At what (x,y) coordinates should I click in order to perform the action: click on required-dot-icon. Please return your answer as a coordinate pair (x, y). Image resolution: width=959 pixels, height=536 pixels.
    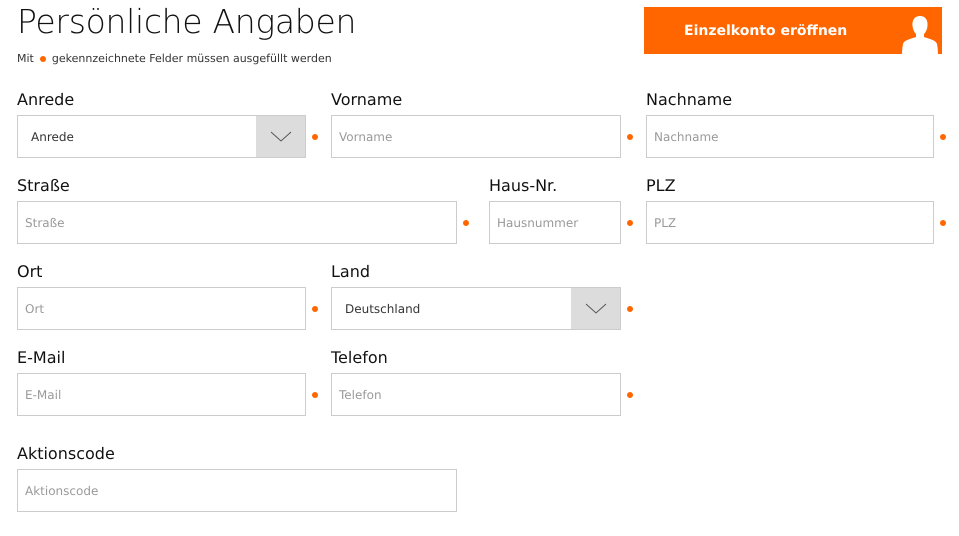
    Looking at the image, I should click on (43, 59).